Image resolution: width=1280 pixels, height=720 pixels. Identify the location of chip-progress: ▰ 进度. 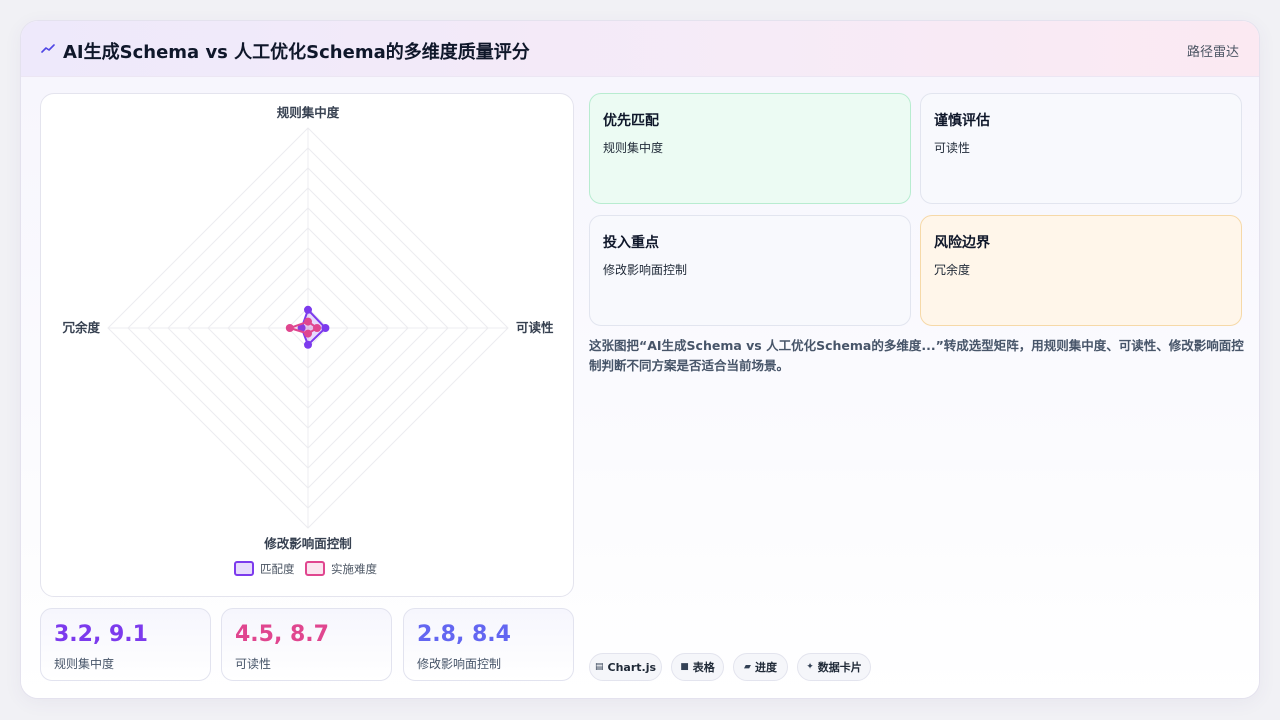
(760, 667).